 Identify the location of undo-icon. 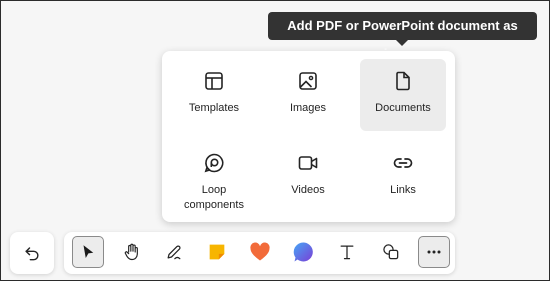
(32, 254).